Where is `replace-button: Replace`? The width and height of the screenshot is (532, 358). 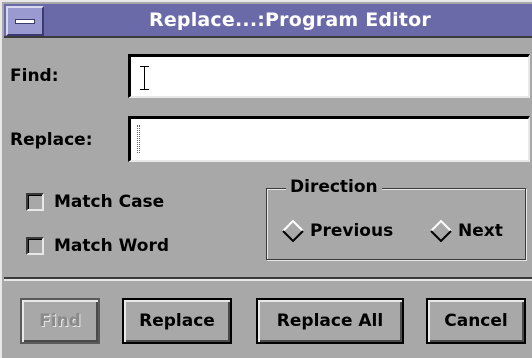
replace-button: Replace is located at coordinates (177, 321).